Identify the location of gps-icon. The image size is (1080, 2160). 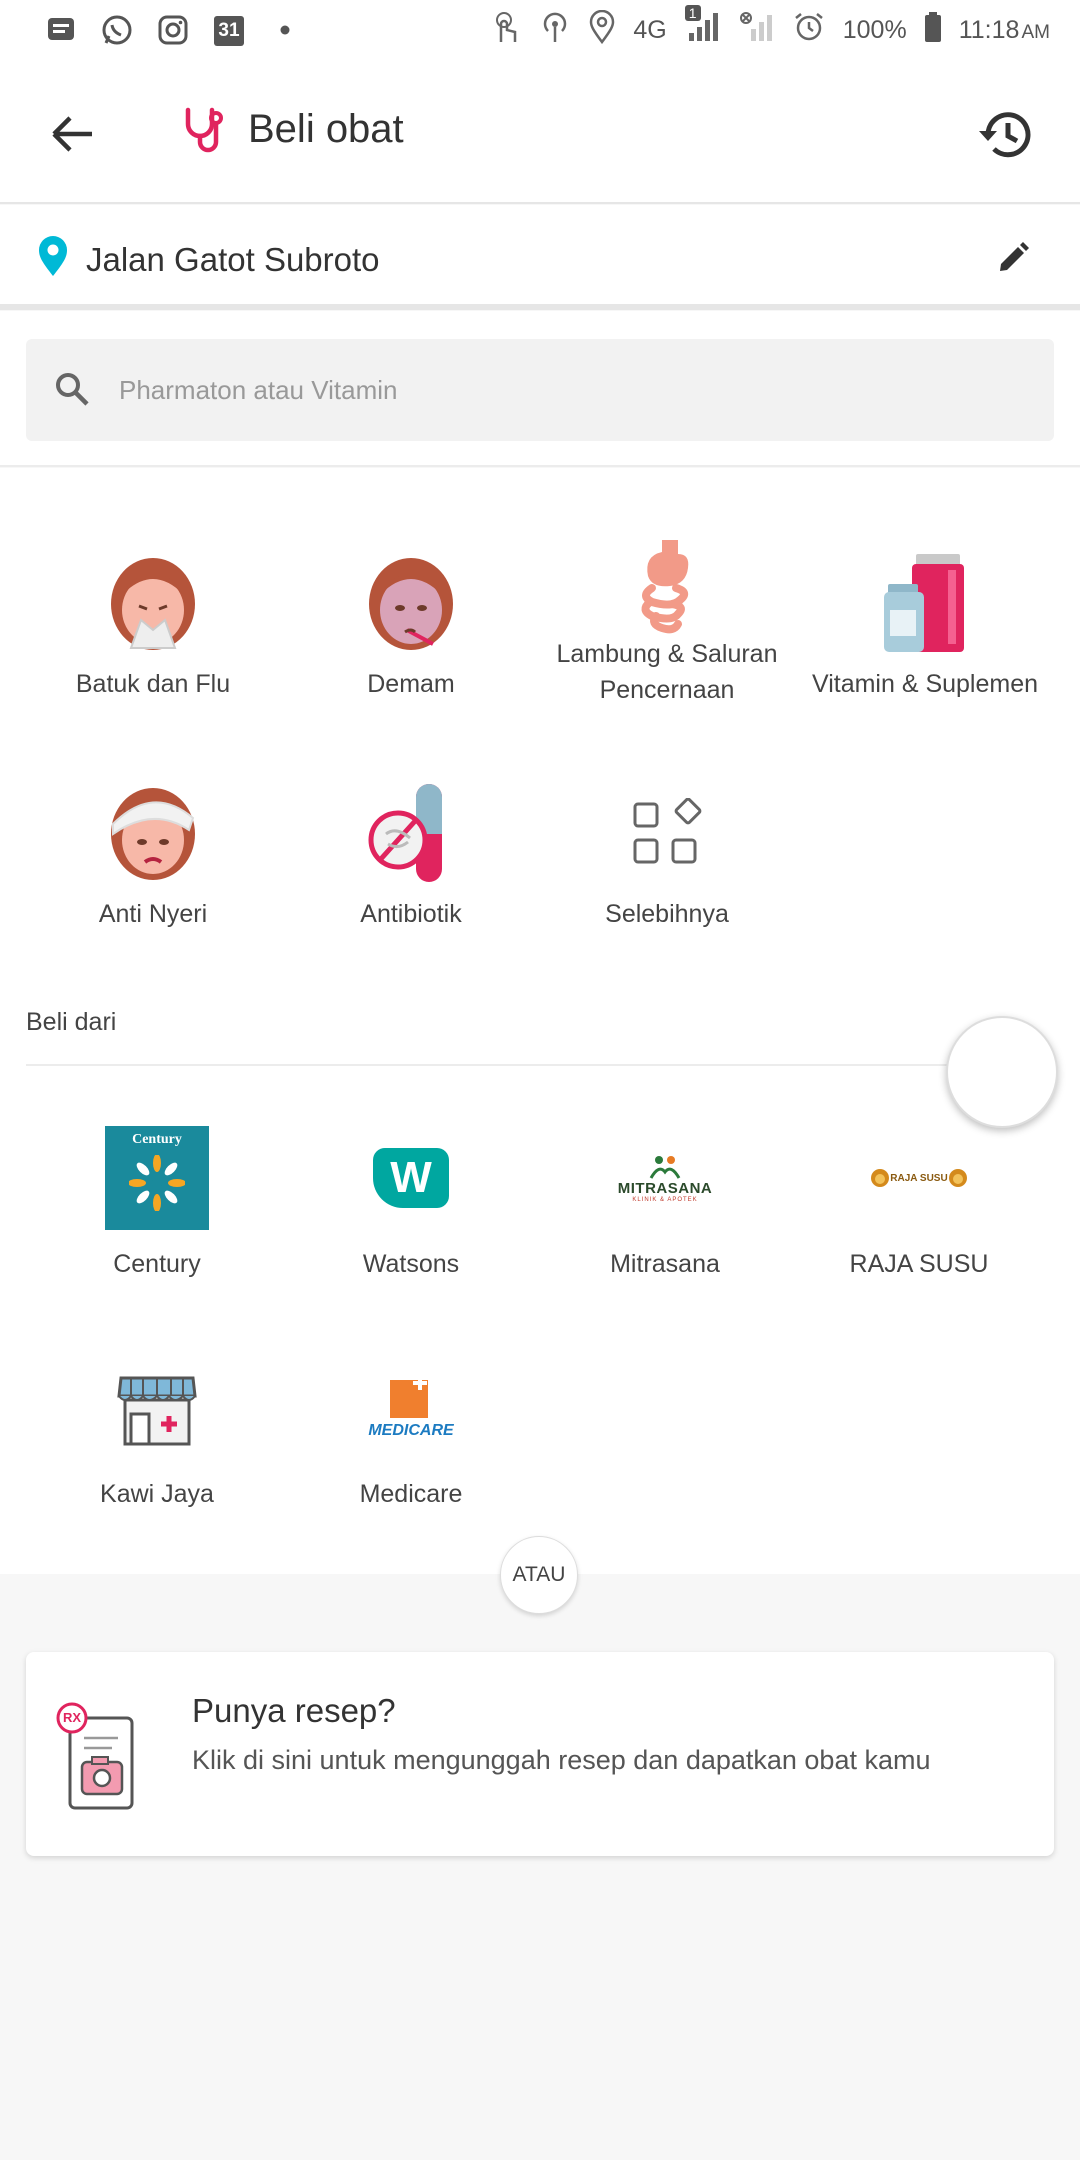
(602, 30).